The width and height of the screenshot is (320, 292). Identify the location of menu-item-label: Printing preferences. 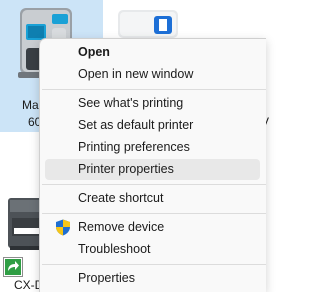
(134, 147).